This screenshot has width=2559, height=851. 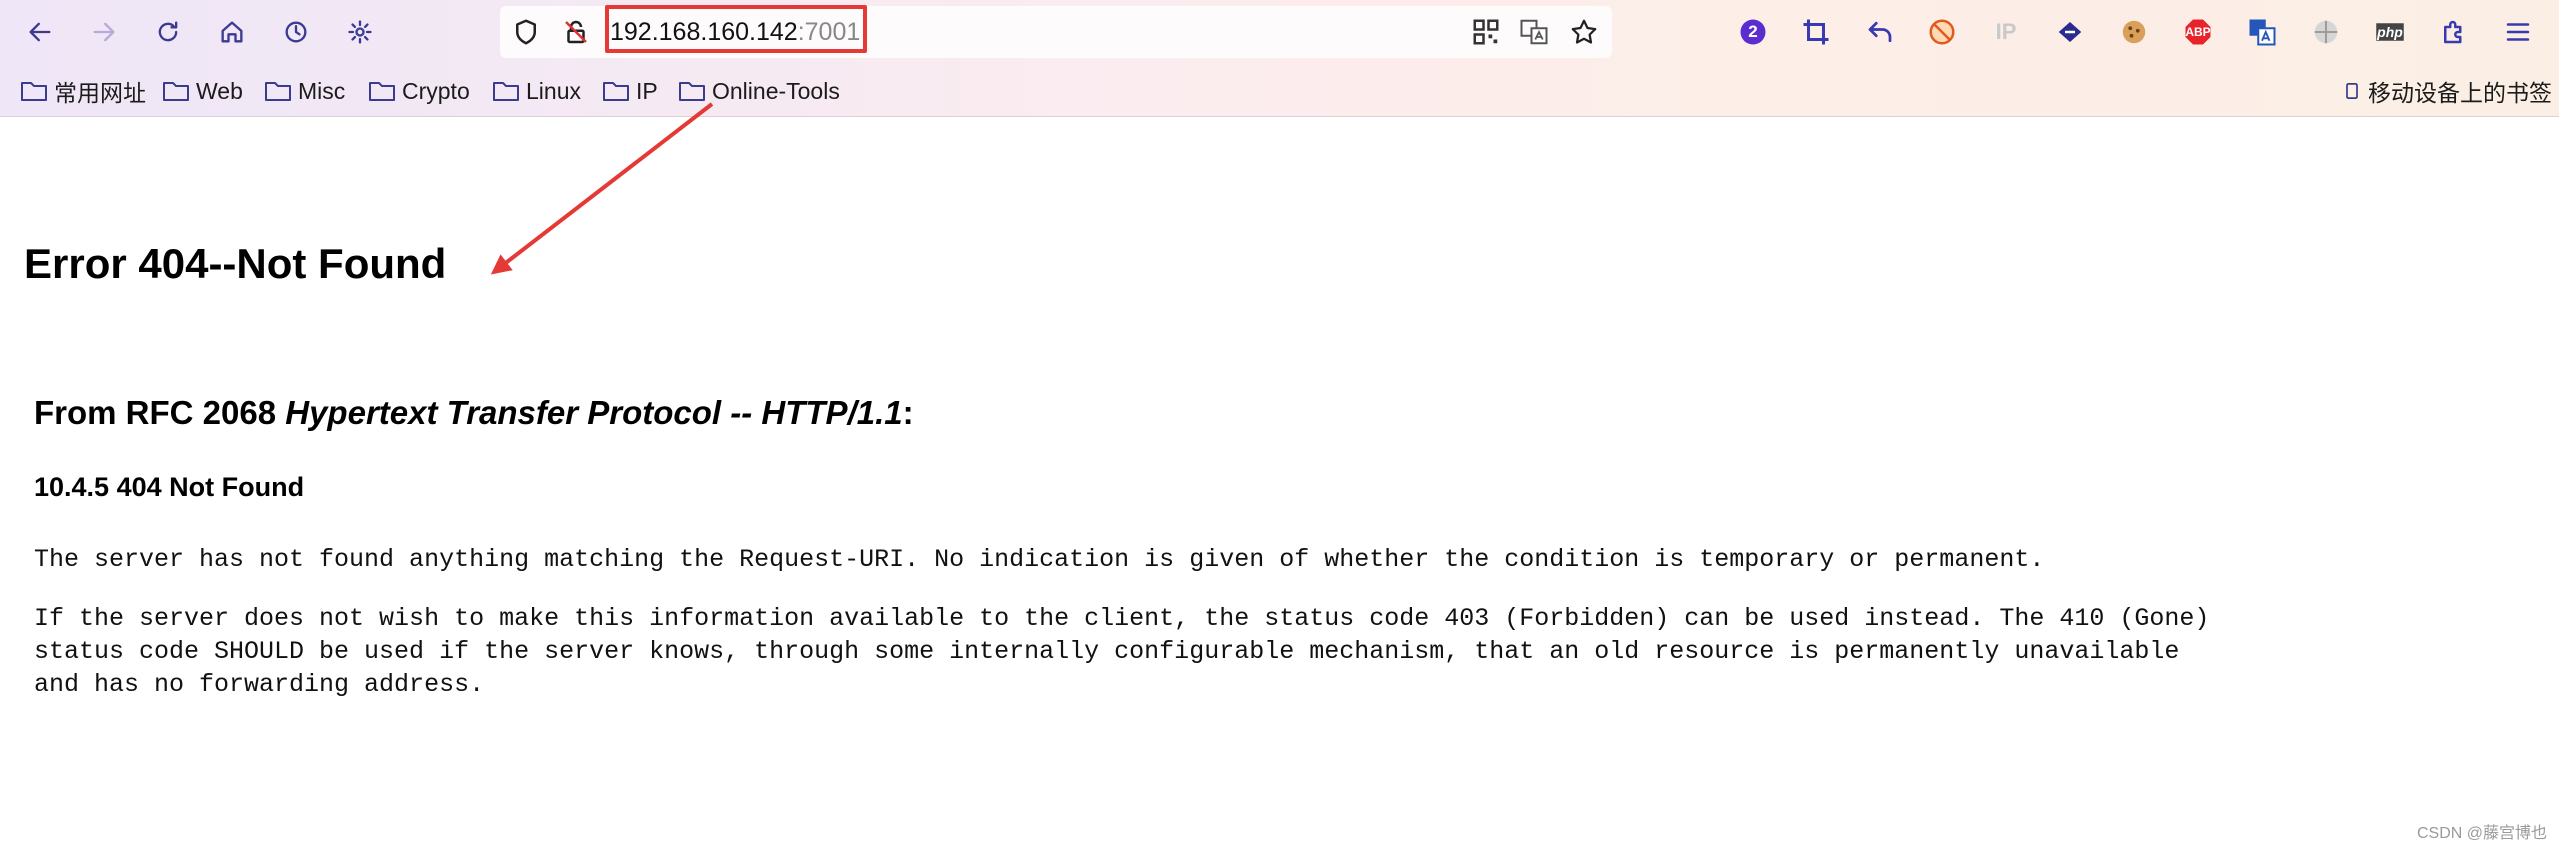 I want to click on history-icon, so click(x=296, y=32).